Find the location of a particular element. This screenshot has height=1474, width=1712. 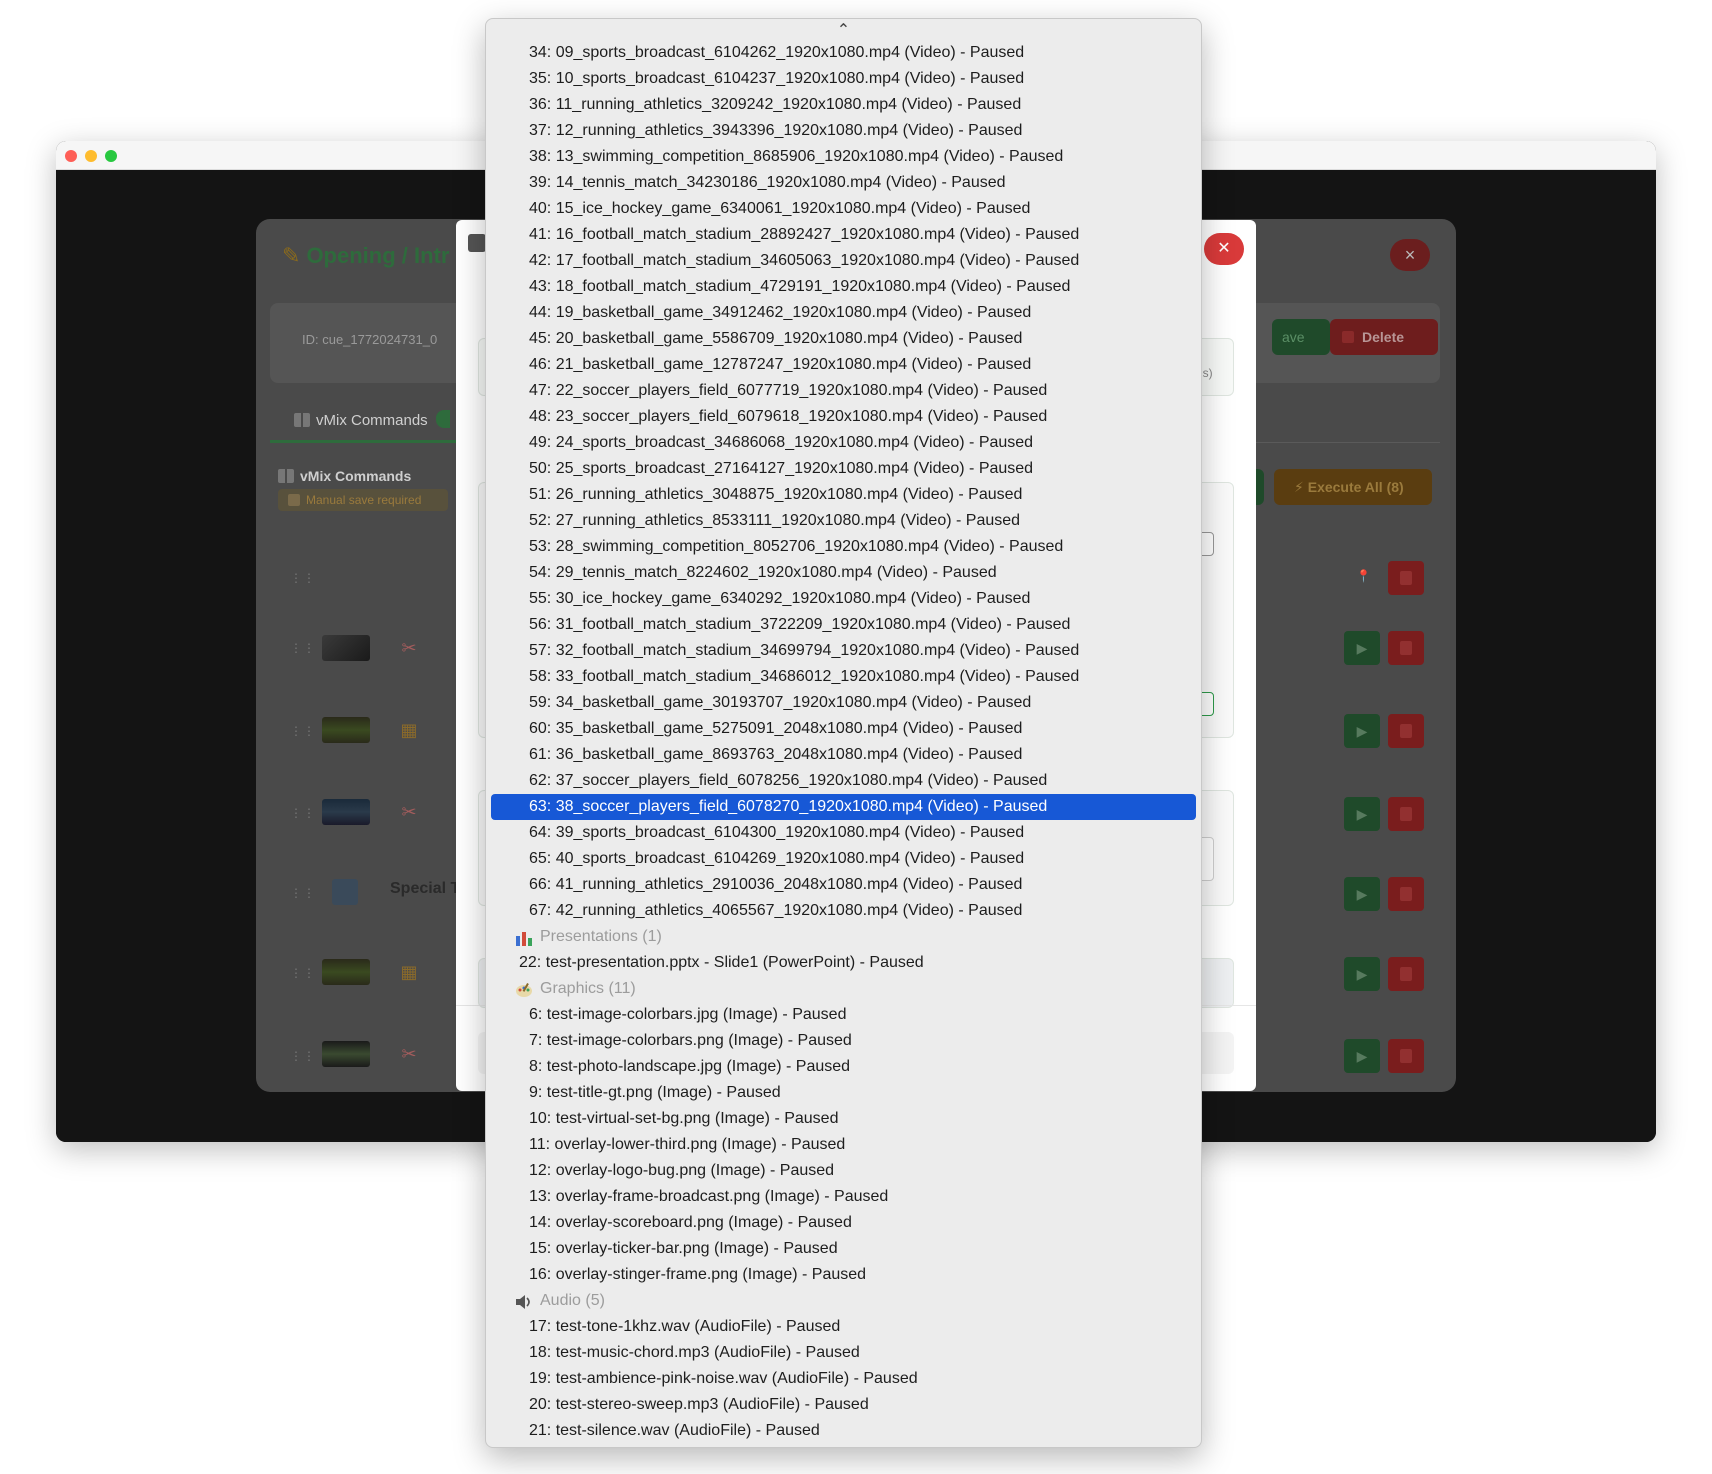

pin-icon: 📍 is located at coordinates (1363, 576).